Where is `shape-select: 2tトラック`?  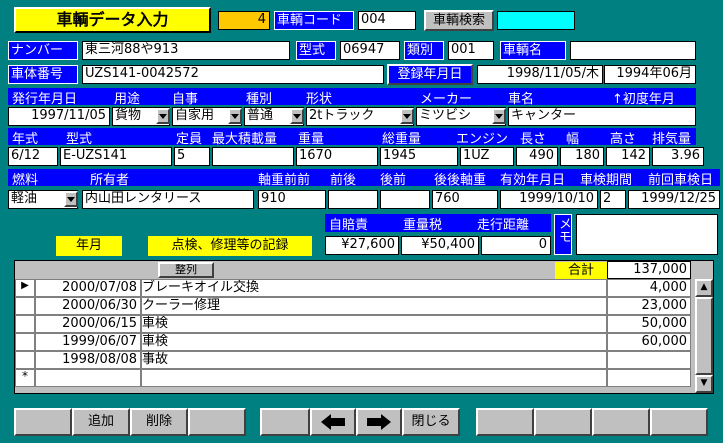 shape-select: 2tトラック is located at coordinates (360, 116).